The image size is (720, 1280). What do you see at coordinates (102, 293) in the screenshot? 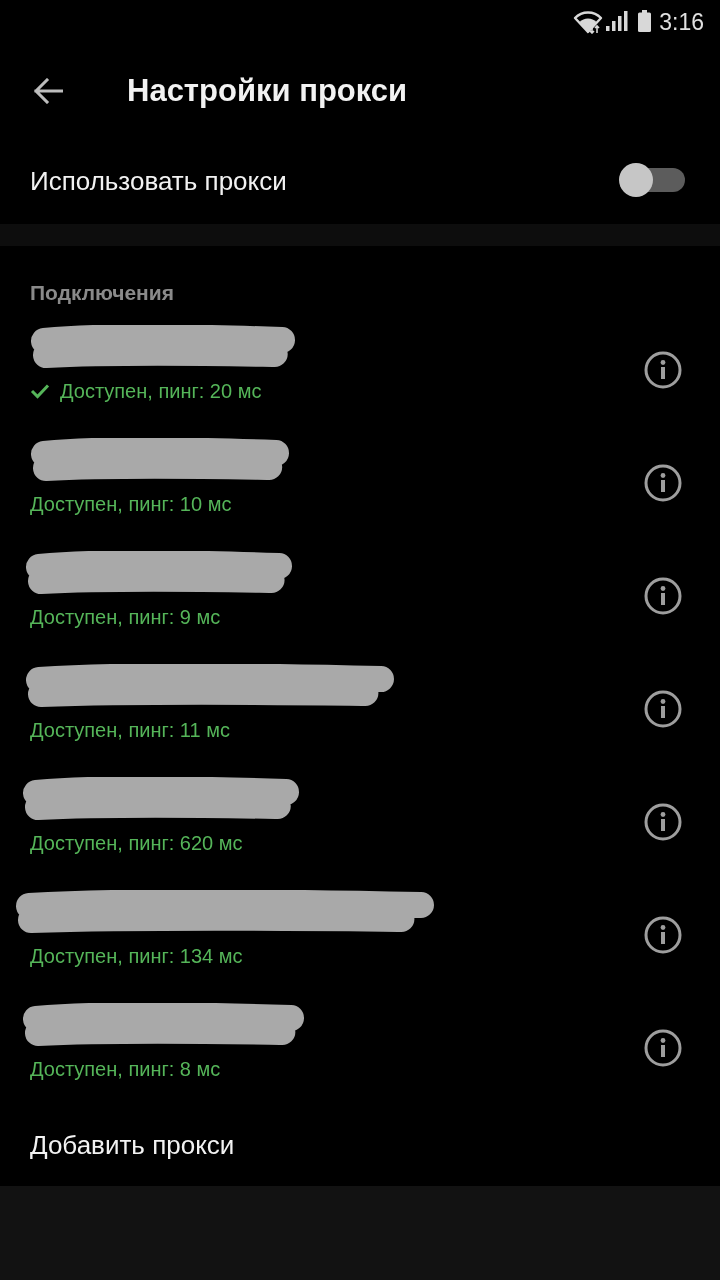
I see `section-header: Подключения` at bounding box center [102, 293].